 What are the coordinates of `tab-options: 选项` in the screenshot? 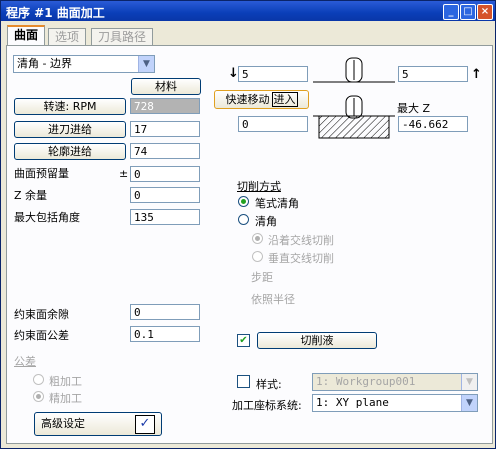 It's located at (67, 36).